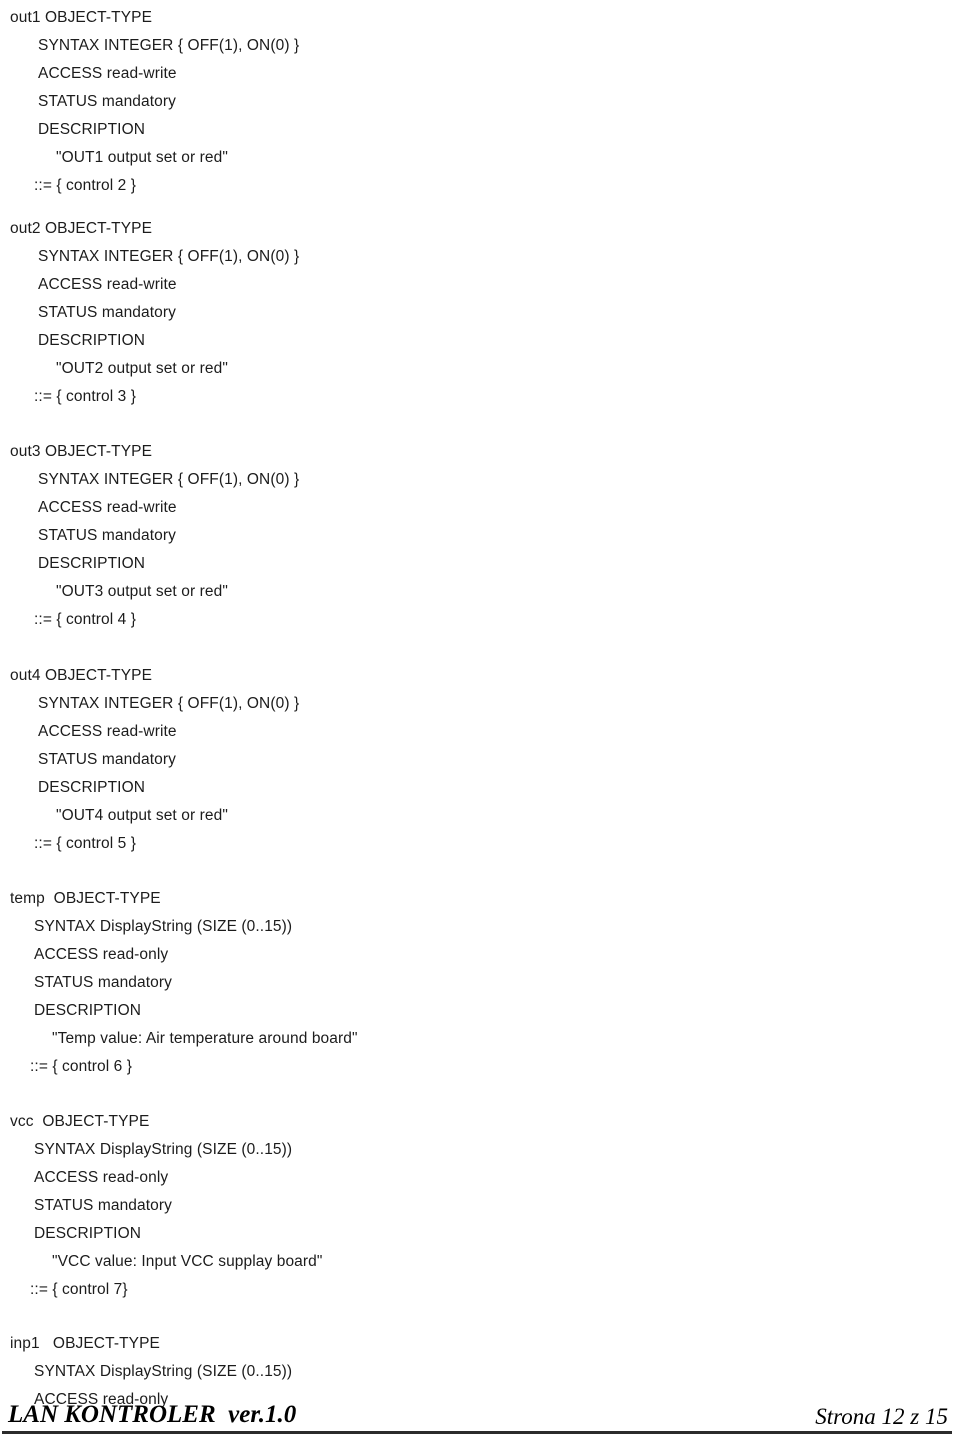  Describe the element at coordinates (85, 898) in the screenshot. I see `object-type-header: temp OBJECT-TYPE` at that location.